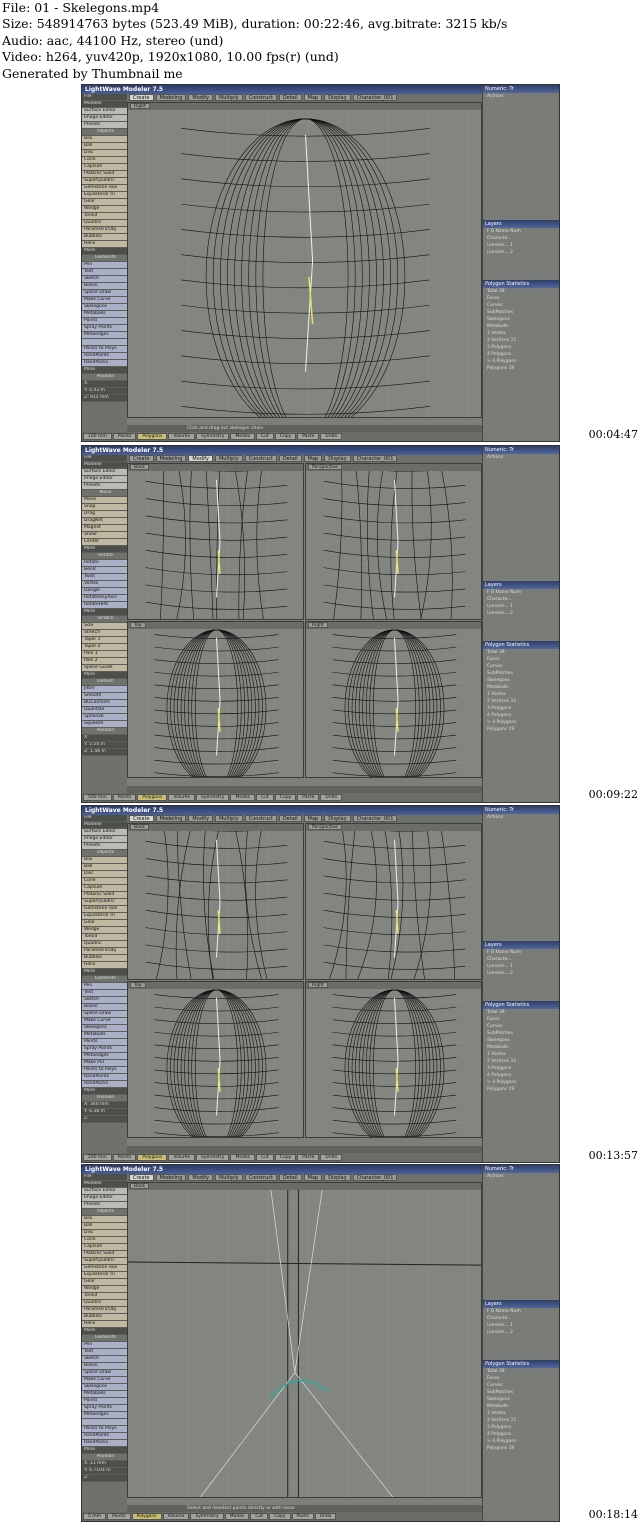 Image resolution: width=640 pixels, height=1523 pixels. I want to click on tool-make-curve: Make Curve, so click(104, 1021).